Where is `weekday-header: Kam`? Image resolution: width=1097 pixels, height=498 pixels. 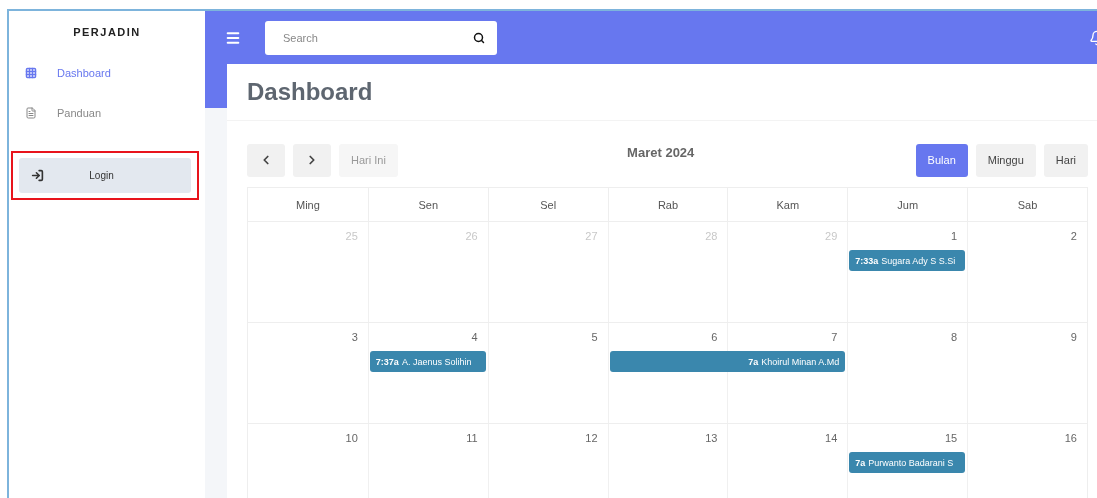
weekday-header: Kam is located at coordinates (787, 204).